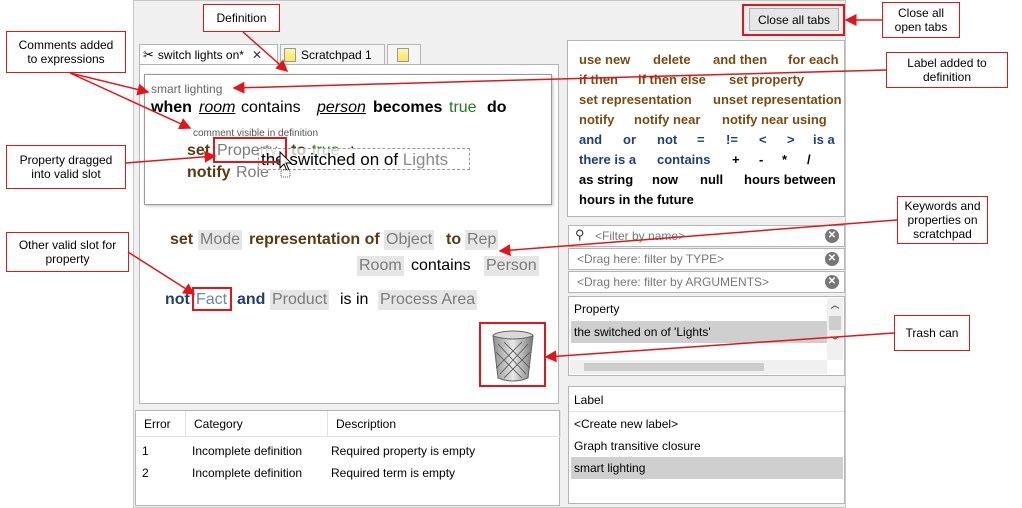  Describe the element at coordinates (665, 180) in the screenshot. I see `kw-now: now` at that location.